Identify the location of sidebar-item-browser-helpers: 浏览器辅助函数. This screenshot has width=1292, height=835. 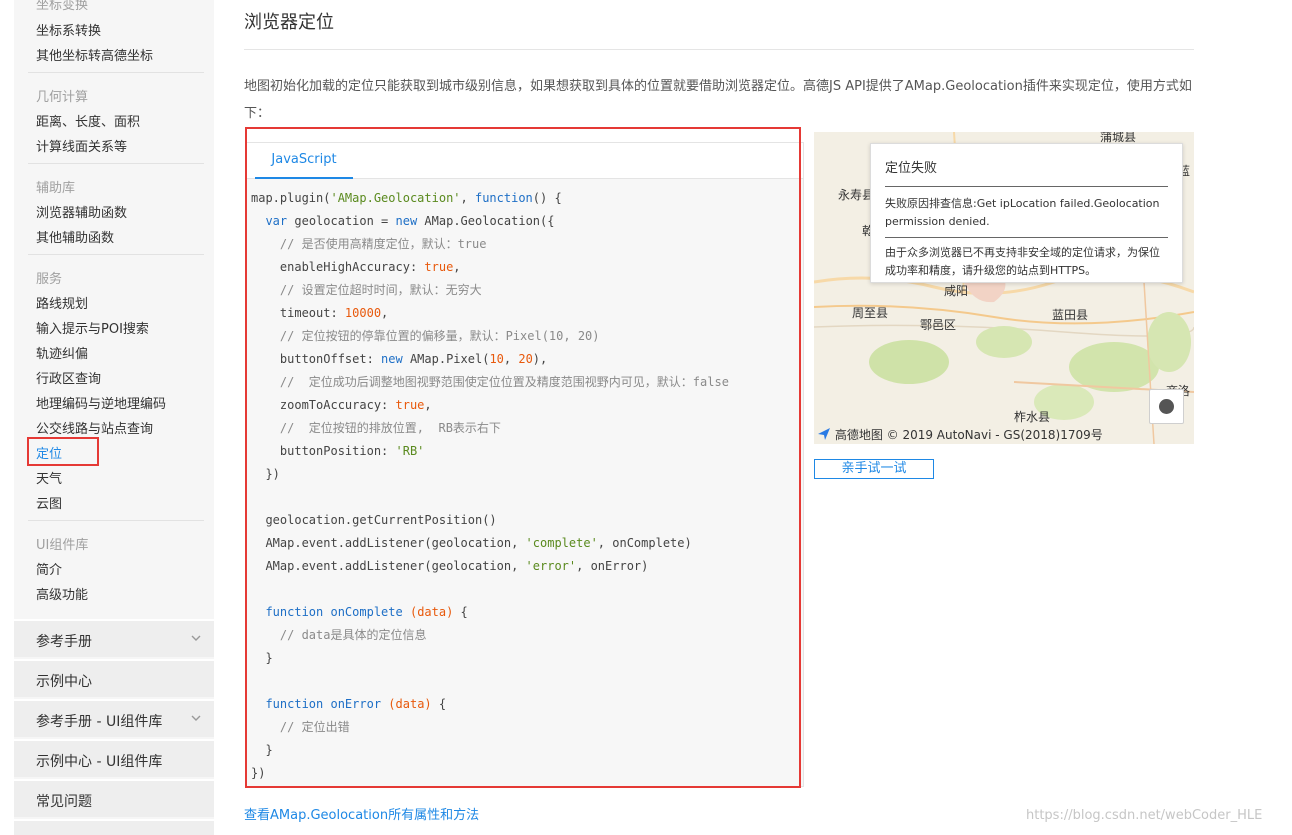
(81, 211).